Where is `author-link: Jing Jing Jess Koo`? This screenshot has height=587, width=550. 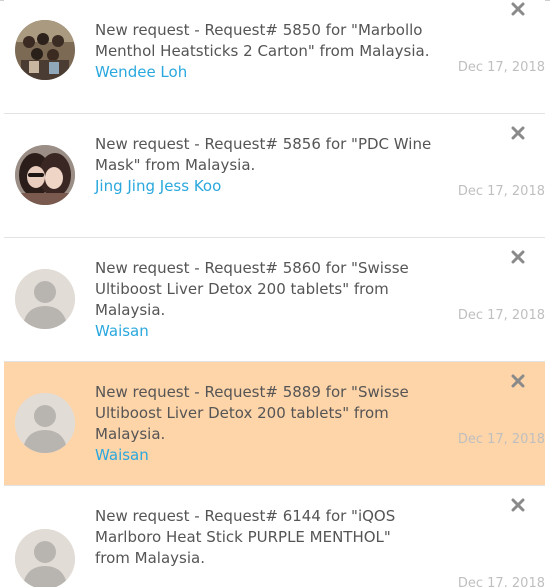 author-link: Jing Jing Jess Koo is located at coordinates (275, 186).